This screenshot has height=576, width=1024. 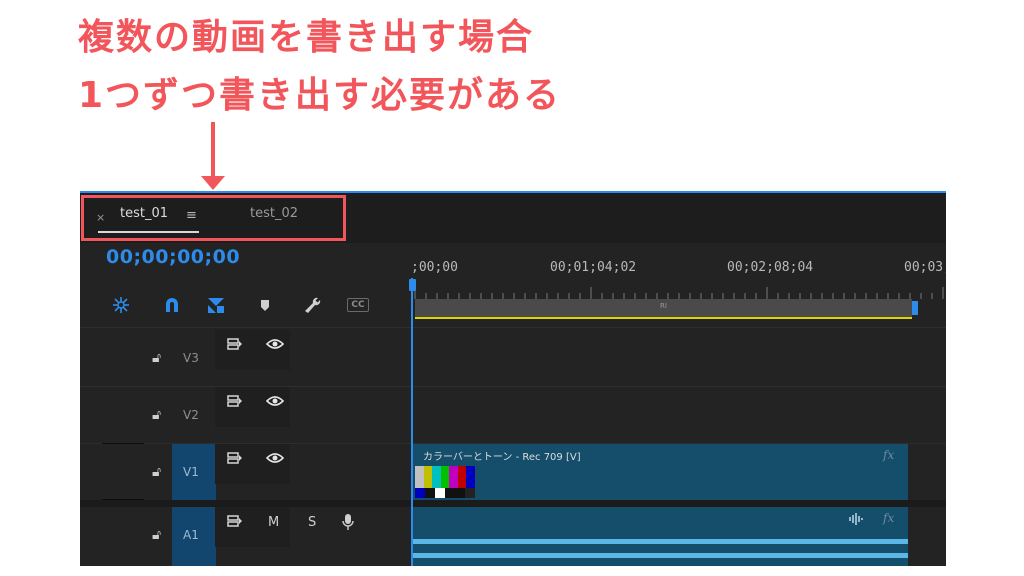 What do you see at coordinates (678, 415) in the screenshot?
I see `track-lane-v2` at bounding box center [678, 415].